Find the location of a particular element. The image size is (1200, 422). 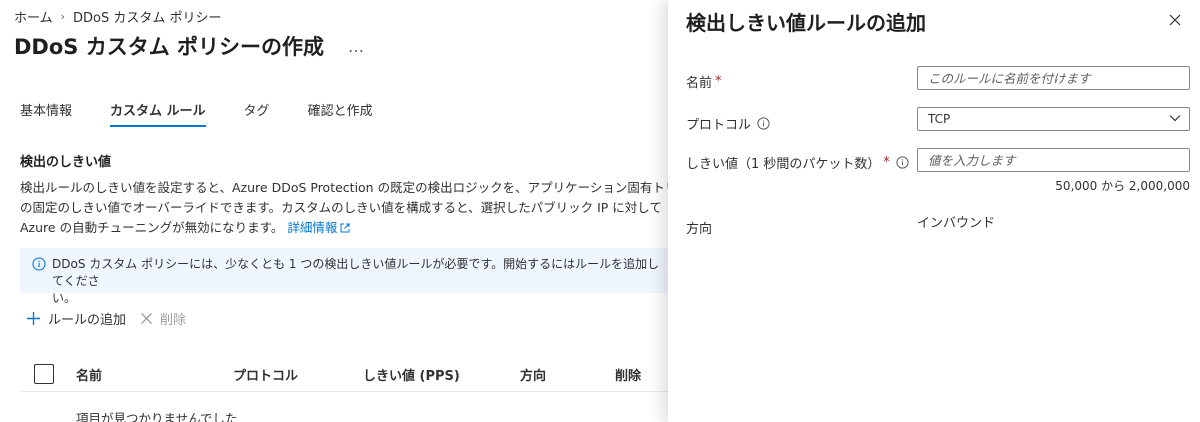

threshold-label-text: しきい値（1 秒間のパケット数） is located at coordinates (783, 164).